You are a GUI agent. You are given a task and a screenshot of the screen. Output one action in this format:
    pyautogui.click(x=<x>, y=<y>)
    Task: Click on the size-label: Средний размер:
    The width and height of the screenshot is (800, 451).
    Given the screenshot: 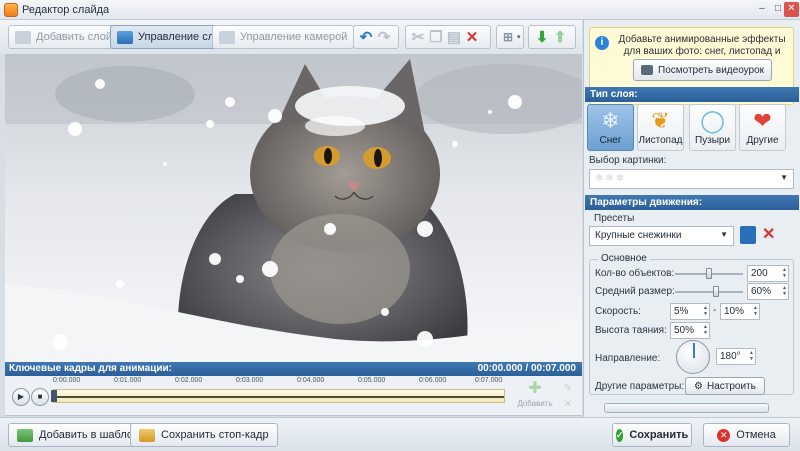 What is the action you would take?
    pyautogui.click(x=635, y=291)
    